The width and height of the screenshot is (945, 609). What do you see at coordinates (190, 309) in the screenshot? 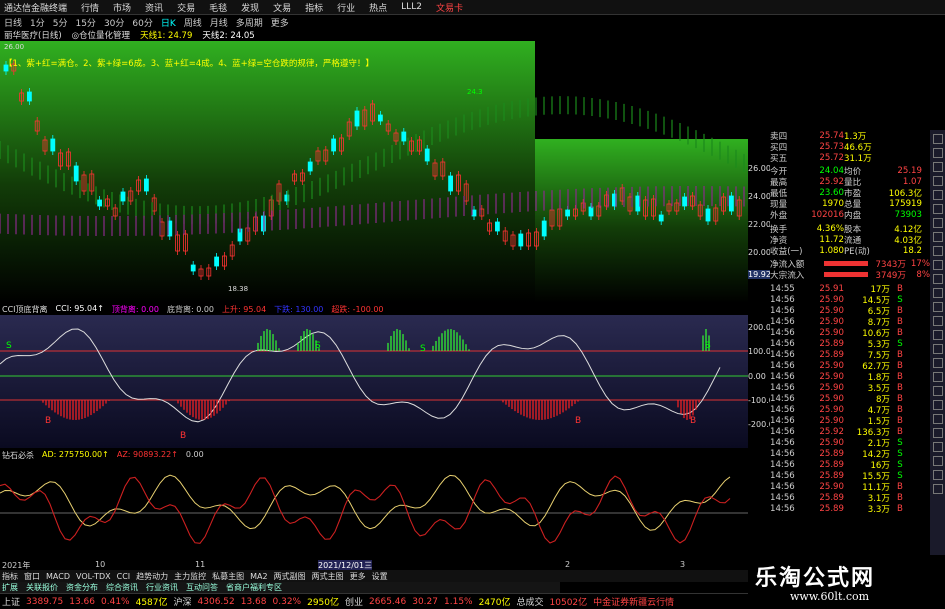
I see `cci-bottom-div: 底背离: 0.00` at bounding box center [190, 309].